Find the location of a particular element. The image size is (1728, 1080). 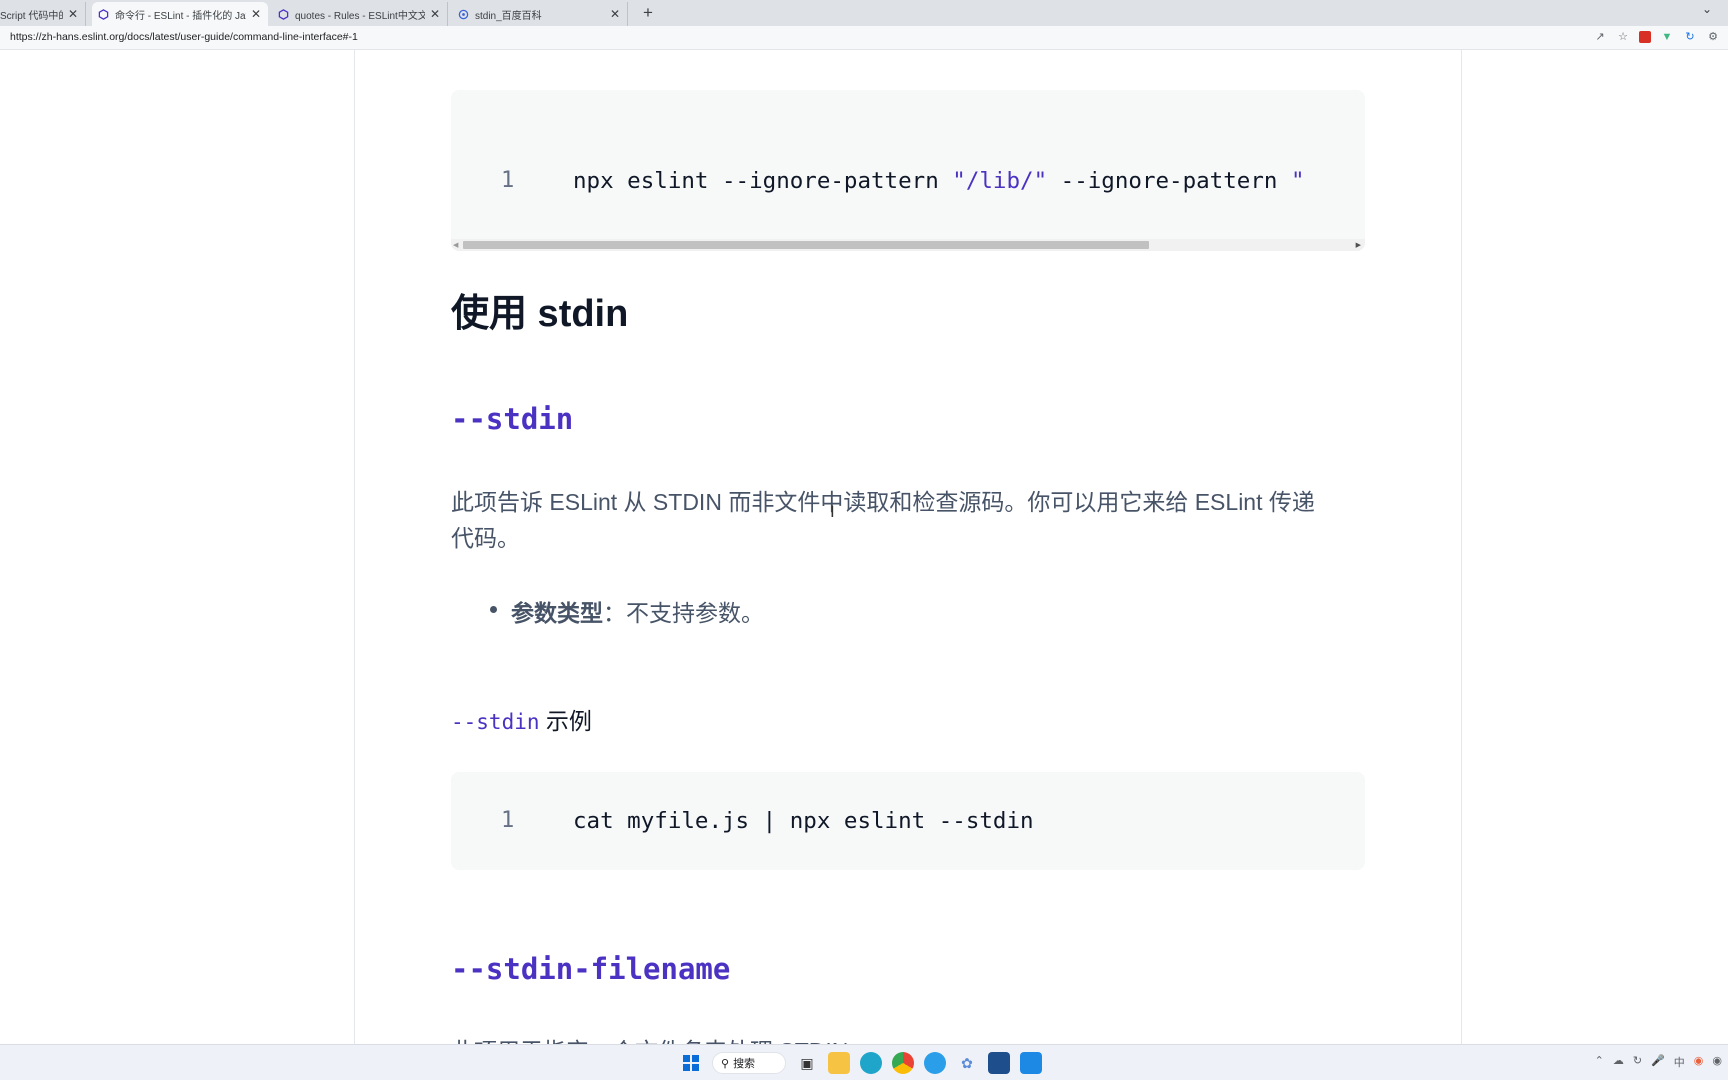

taskbar-apps: ⚲ 搜索 ▣ ✿ is located at coordinates (861, 1063).